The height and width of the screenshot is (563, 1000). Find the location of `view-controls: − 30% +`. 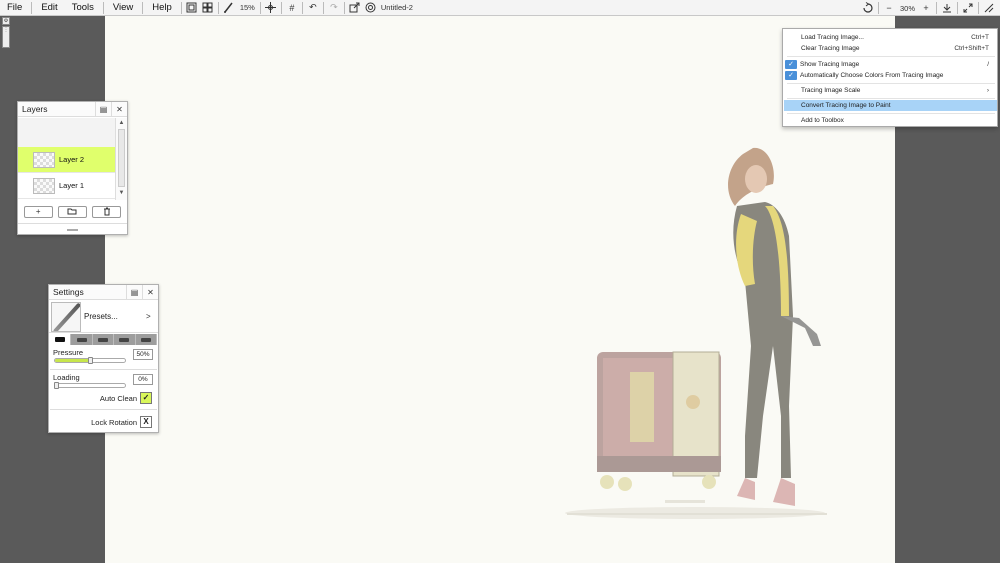

view-controls: − 30% + is located at coordinates (930, 8).